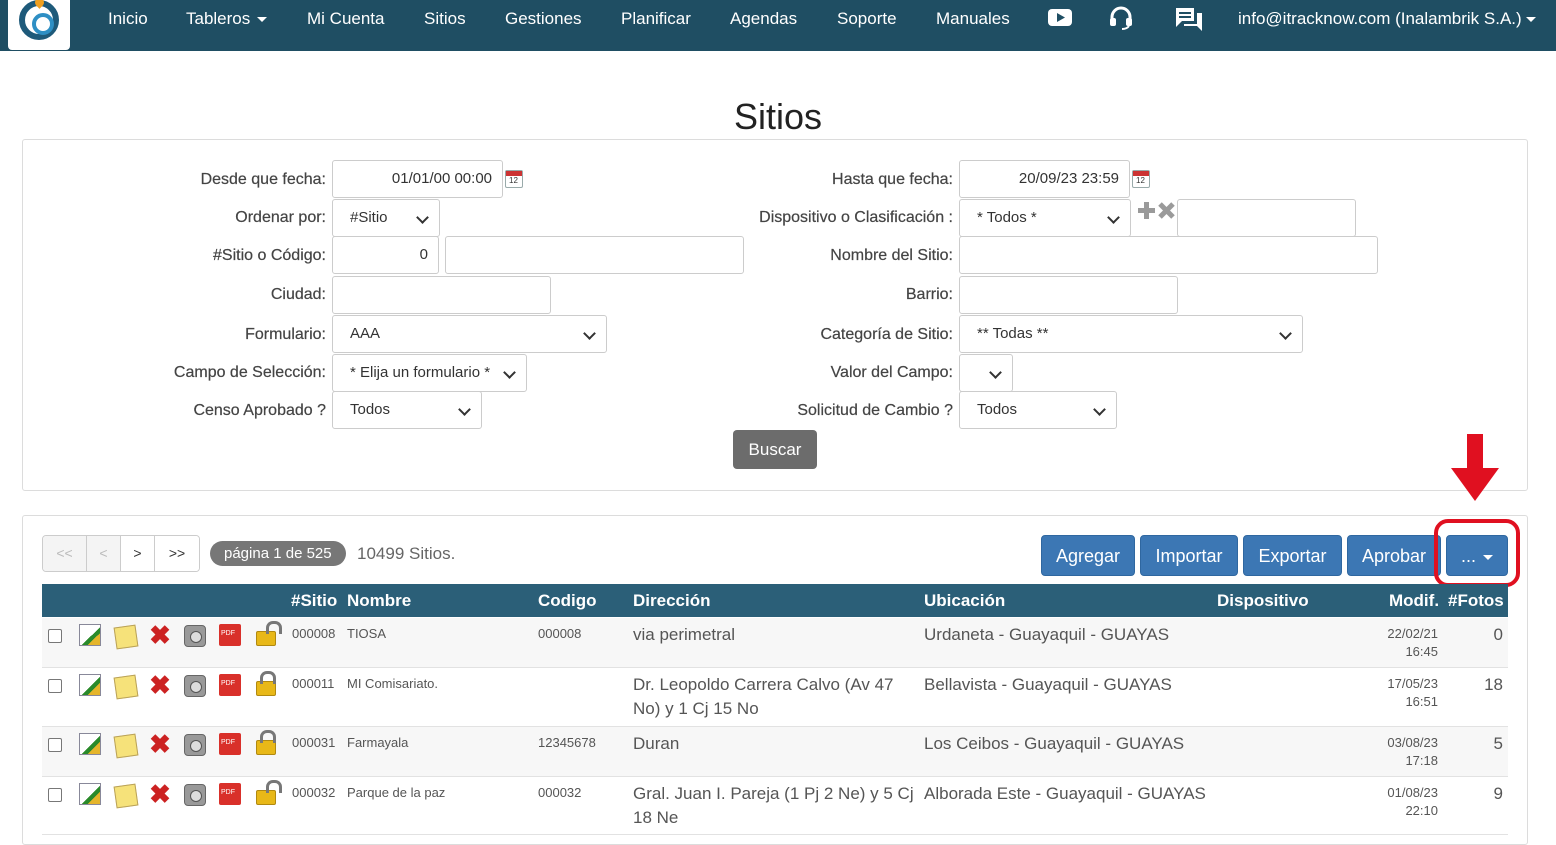 This screenshot has height=845, width=1556. What do you see at coordinates (1065, 793) in the screenshot?
I see `cell-ubicacion: Alborada Este - Guayaquil - GUAYAS` at bounding box center [1065, 793].